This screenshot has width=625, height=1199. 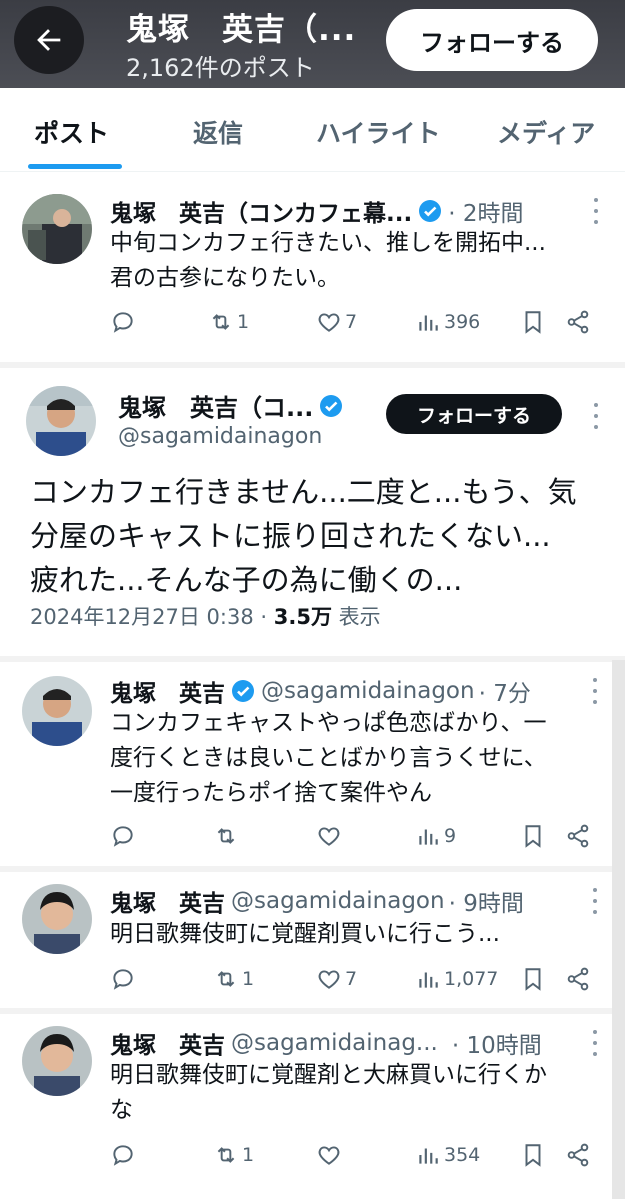 What do you see at coordinates (312, 130) in the screenshot?
I see `profile-tabs: ポスト 返信 ハイライト メディア` at bounding box center [312, 130].